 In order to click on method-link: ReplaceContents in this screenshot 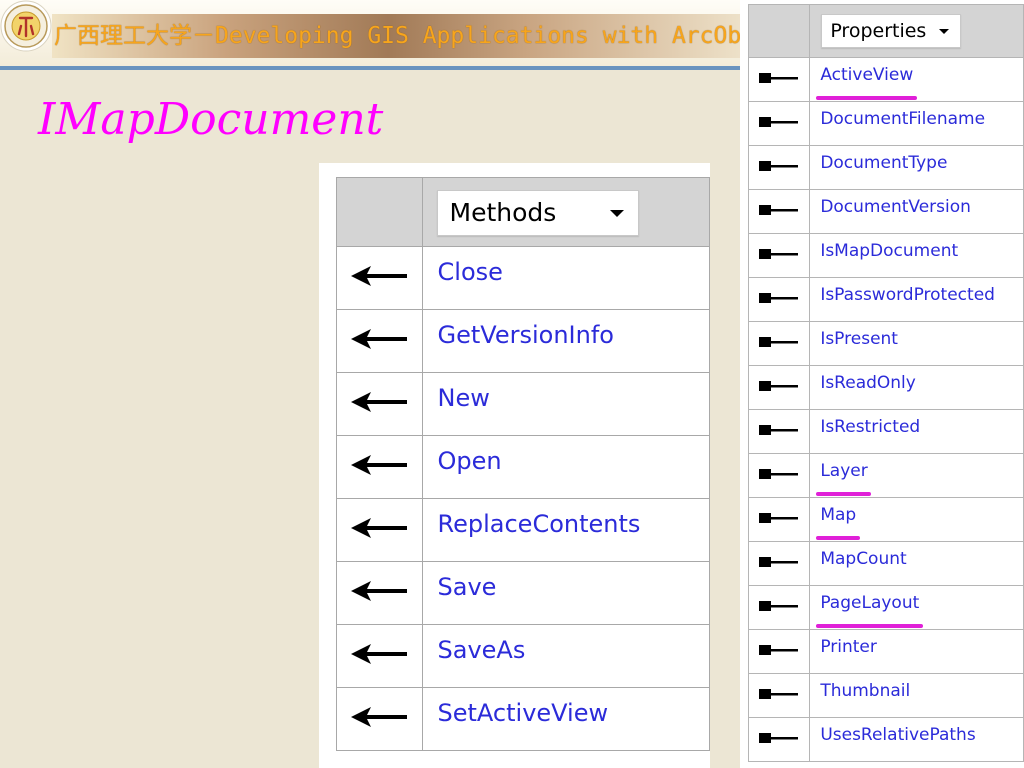, I will do `click(565, 530)`.